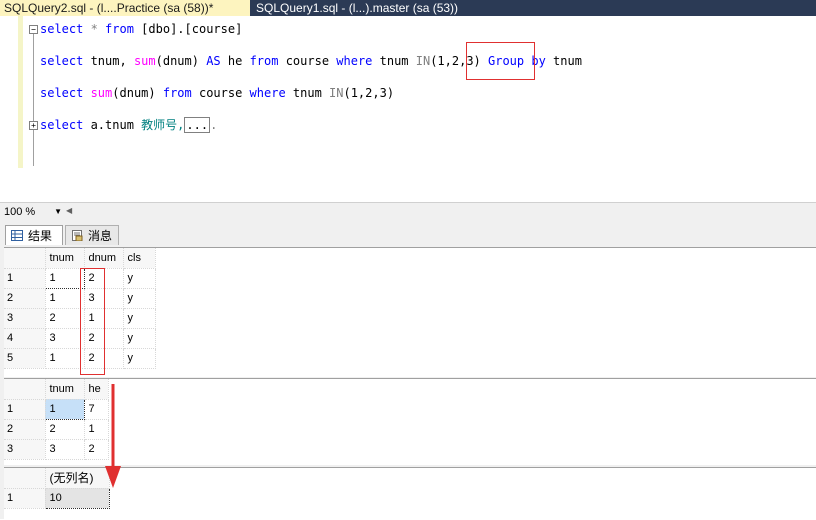  Describe the element at coordinates (141, 29) in the screenshot. I see `code-line-1: select * from [dbo].[course]` at that location.